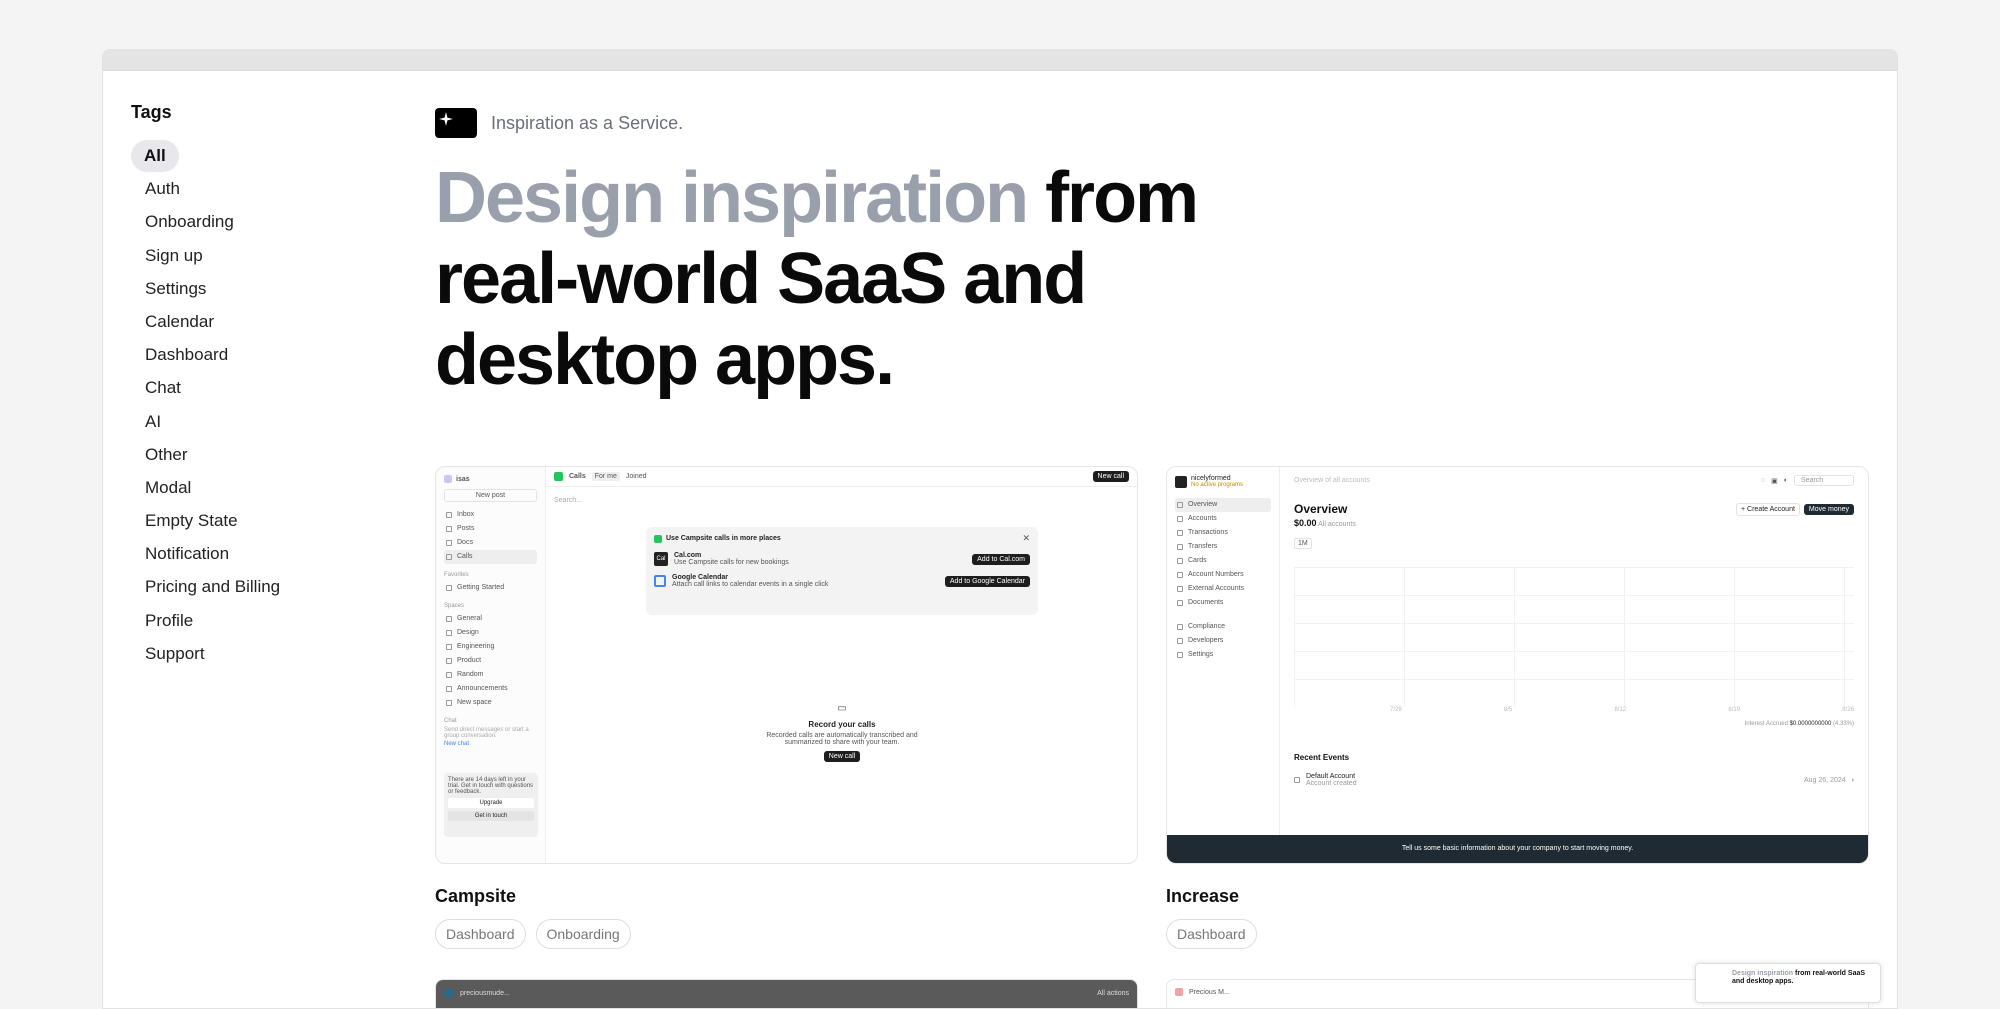 The image size is (2000, 1009). I want to click on nav-item: Posts, so click(490, 529).